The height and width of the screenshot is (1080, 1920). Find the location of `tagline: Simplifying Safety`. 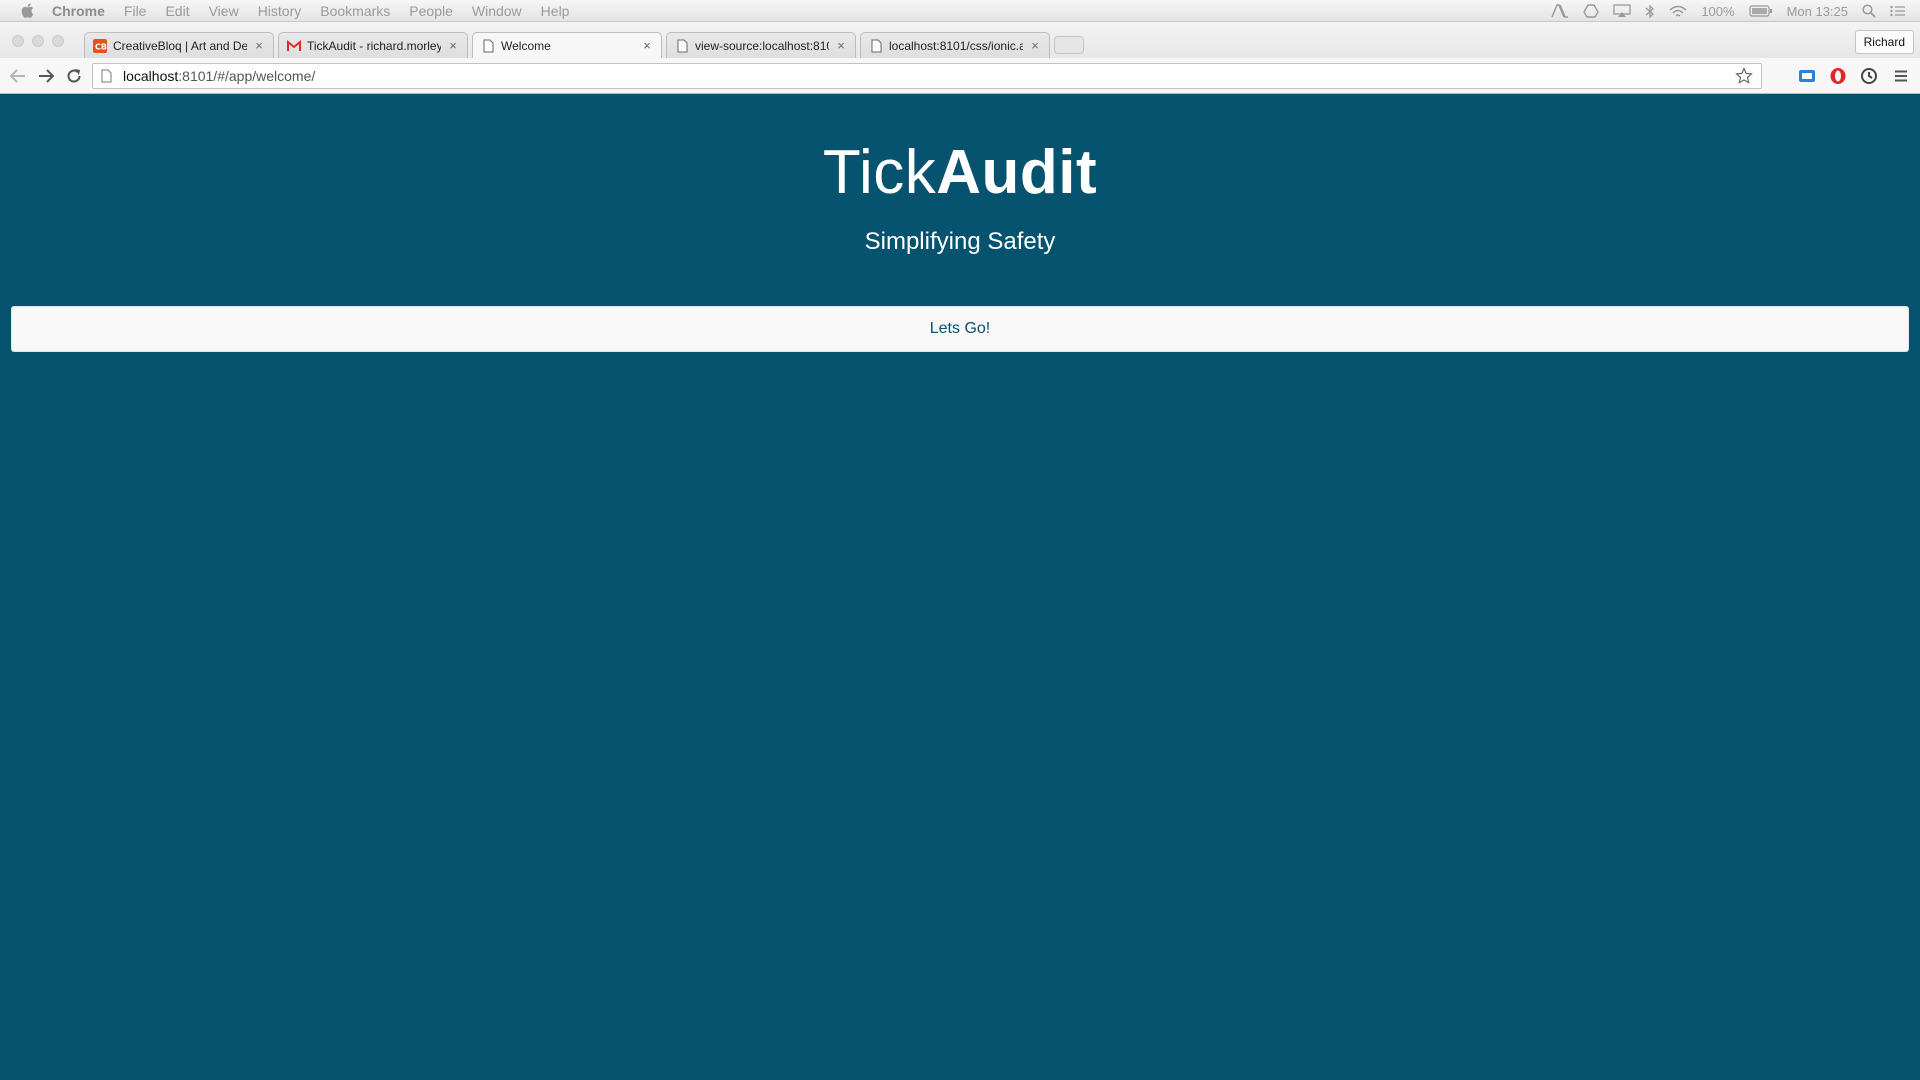

tagline: Simplifying Safety is located at coordinates (960, 241).